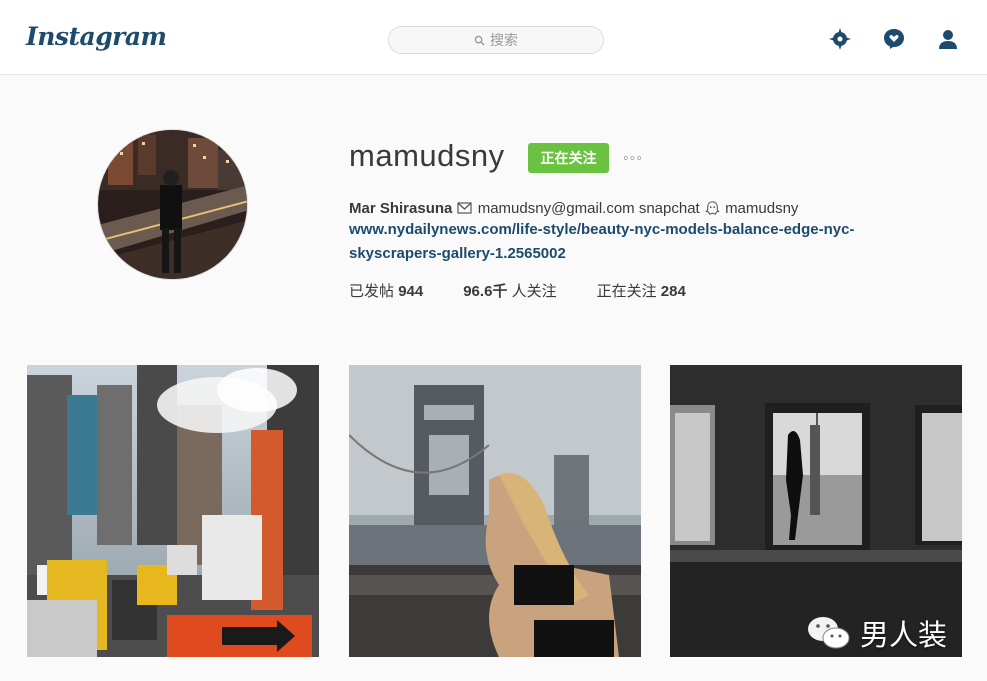 The height and width of the screenshot is (681, 987). I want to click on wechat-watermark: 男人装, so click(876, 633).